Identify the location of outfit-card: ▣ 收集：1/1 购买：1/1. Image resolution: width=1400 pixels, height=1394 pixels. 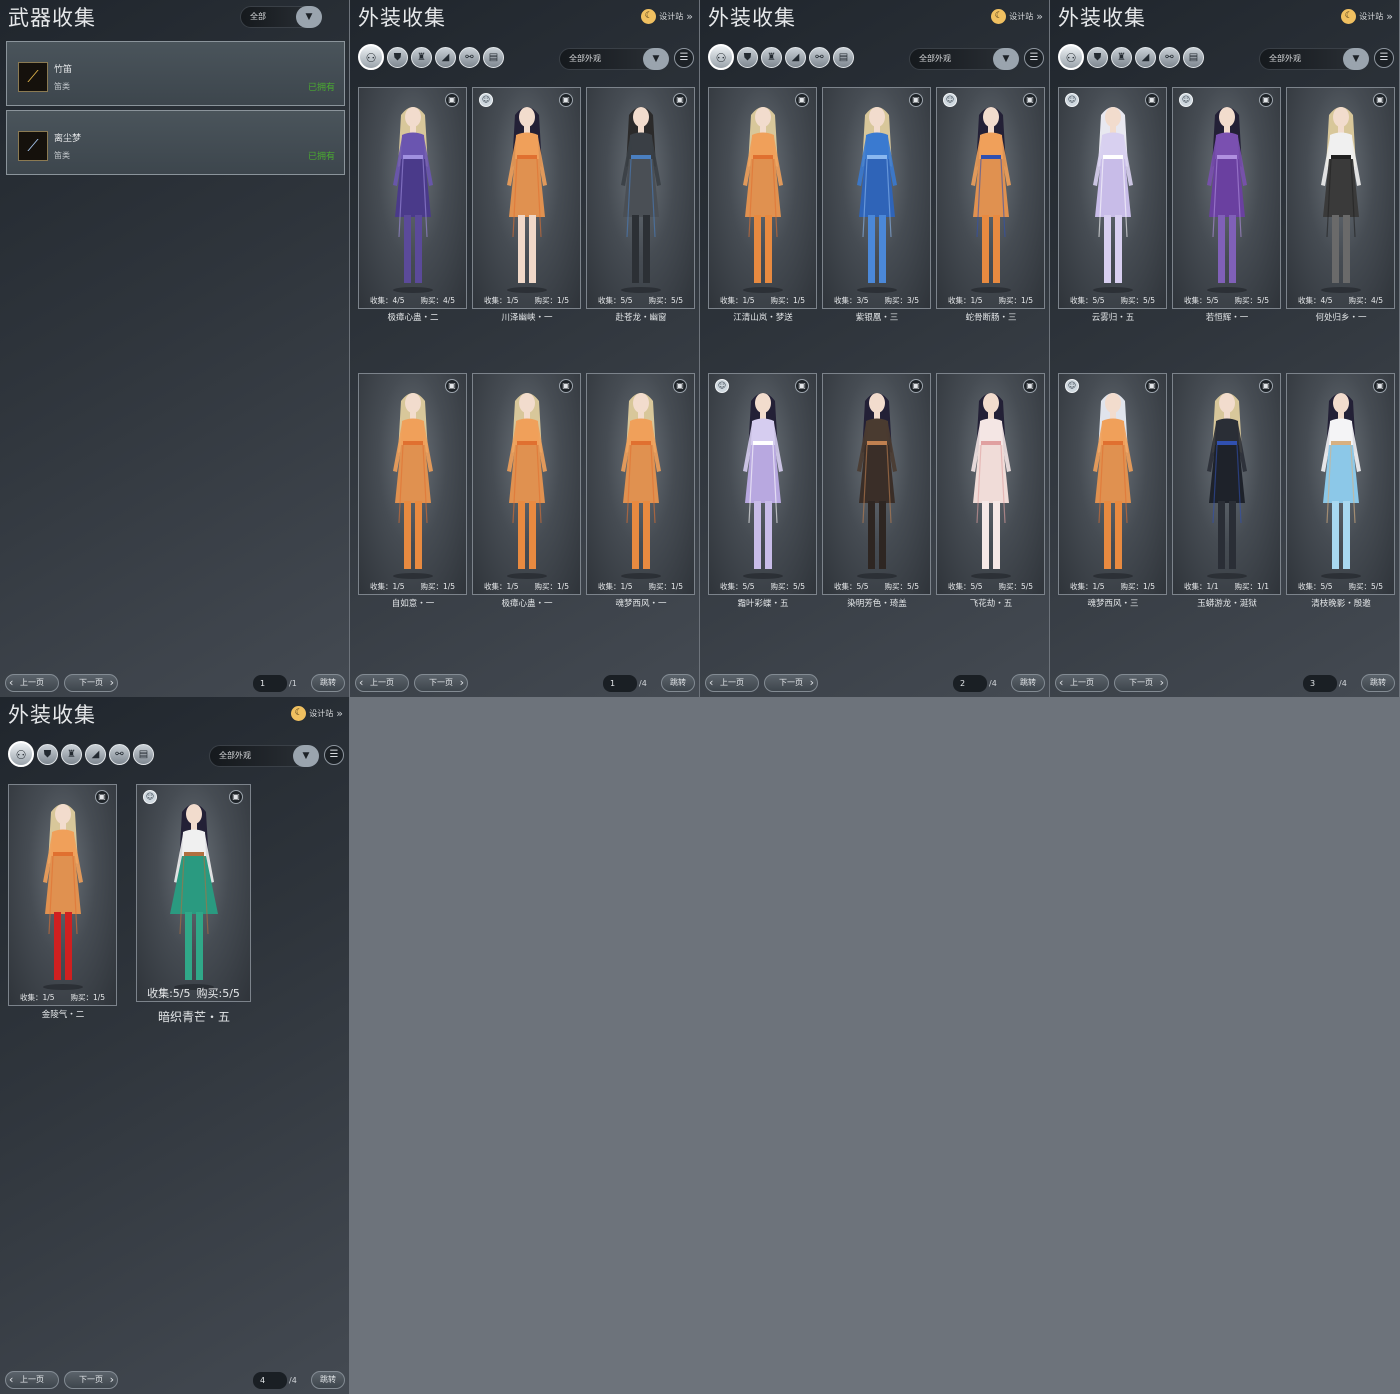
(1226, 484).